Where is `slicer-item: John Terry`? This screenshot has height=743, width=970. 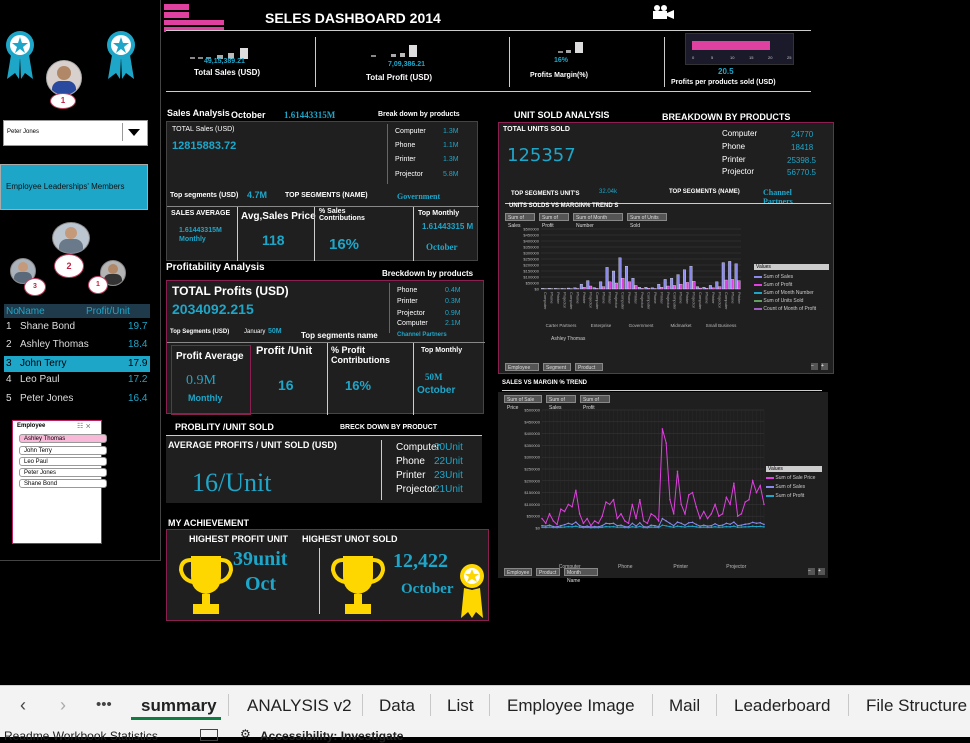
slicer-item: John Terry is located at coordinates (63, 450).